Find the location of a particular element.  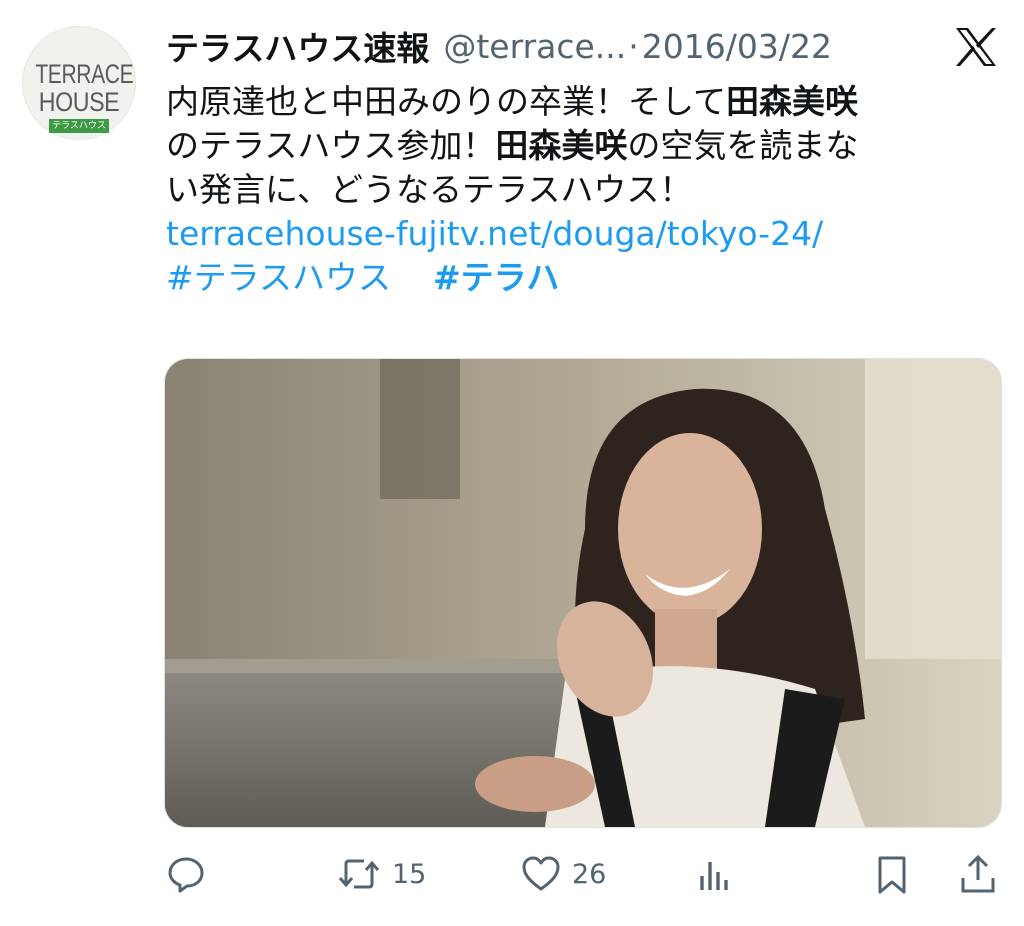

bookmark-icon is located at coordinates (892, 875).